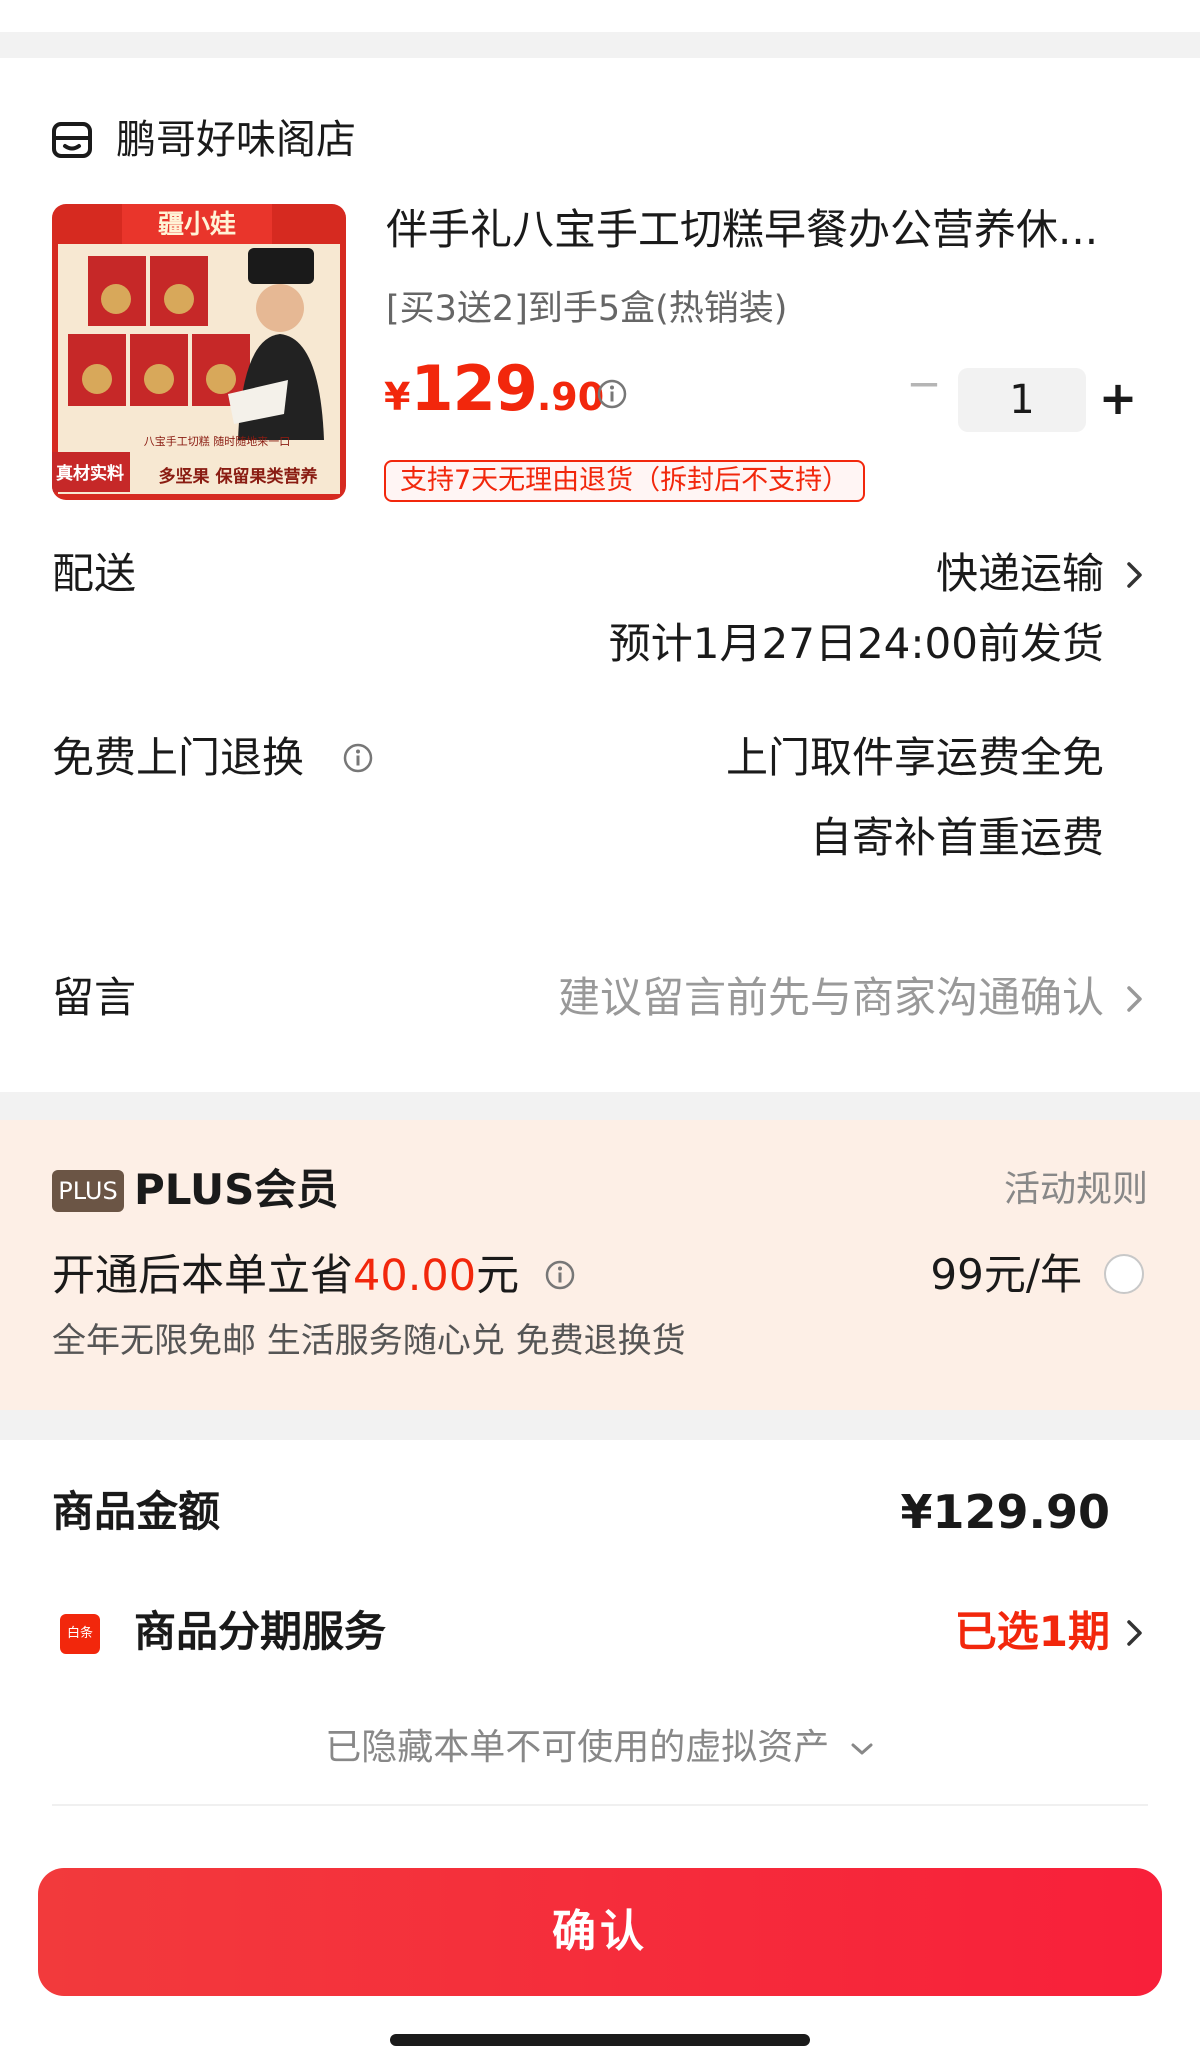  What do you see at coordinates (625, 481) in the screenshot?
I see `return-policy-badge: 支持7天无理由退货（拆封后不支持）` at bounding box center [625, 481].